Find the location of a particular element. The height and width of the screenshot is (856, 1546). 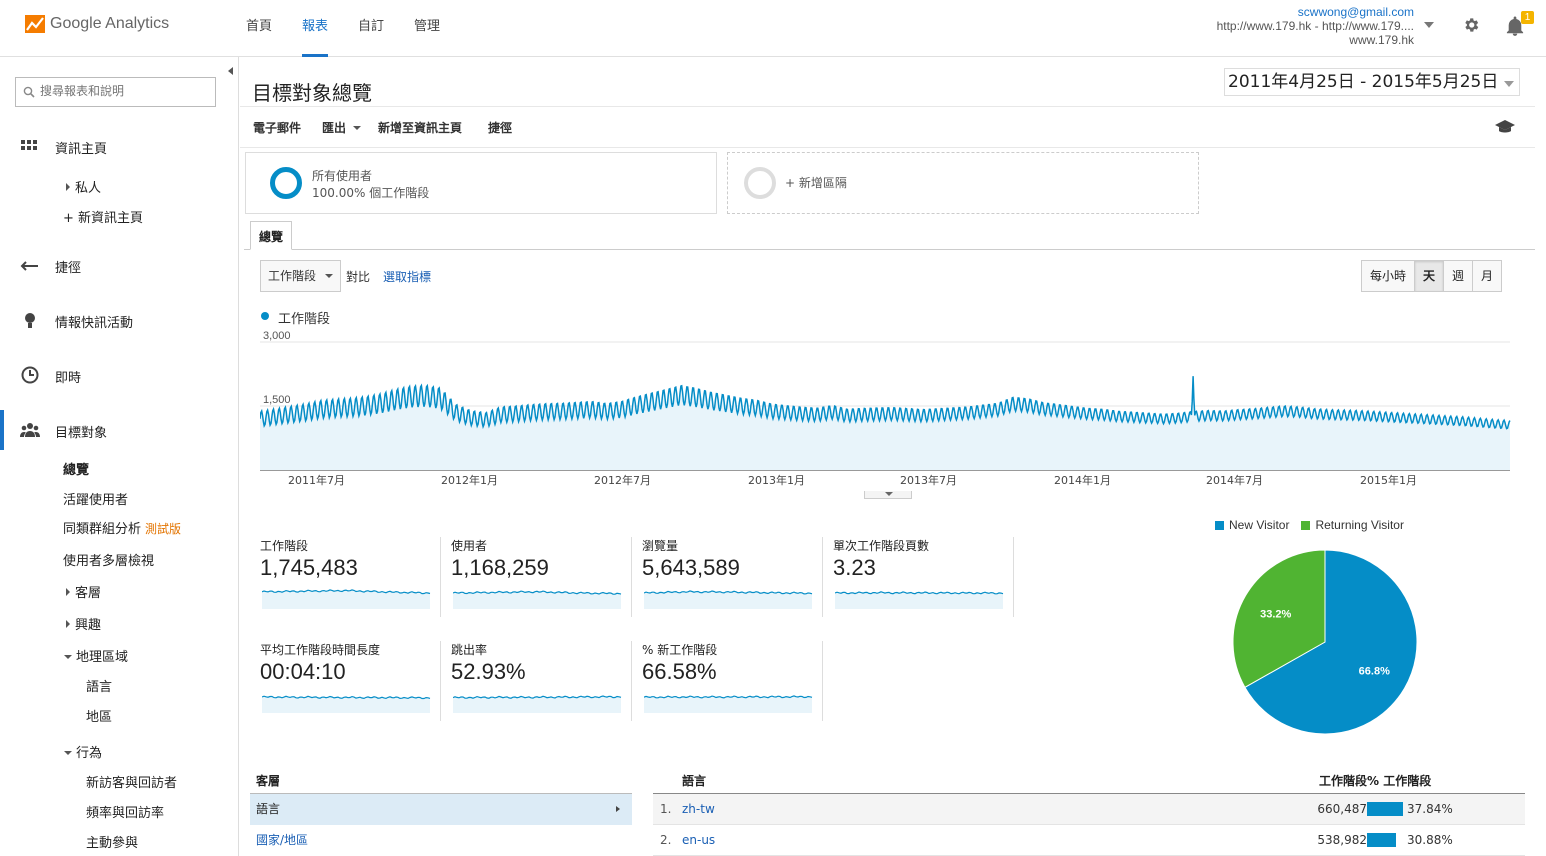

sidebar-item-audience: 目標對象 is located at coordinates (81, 431).